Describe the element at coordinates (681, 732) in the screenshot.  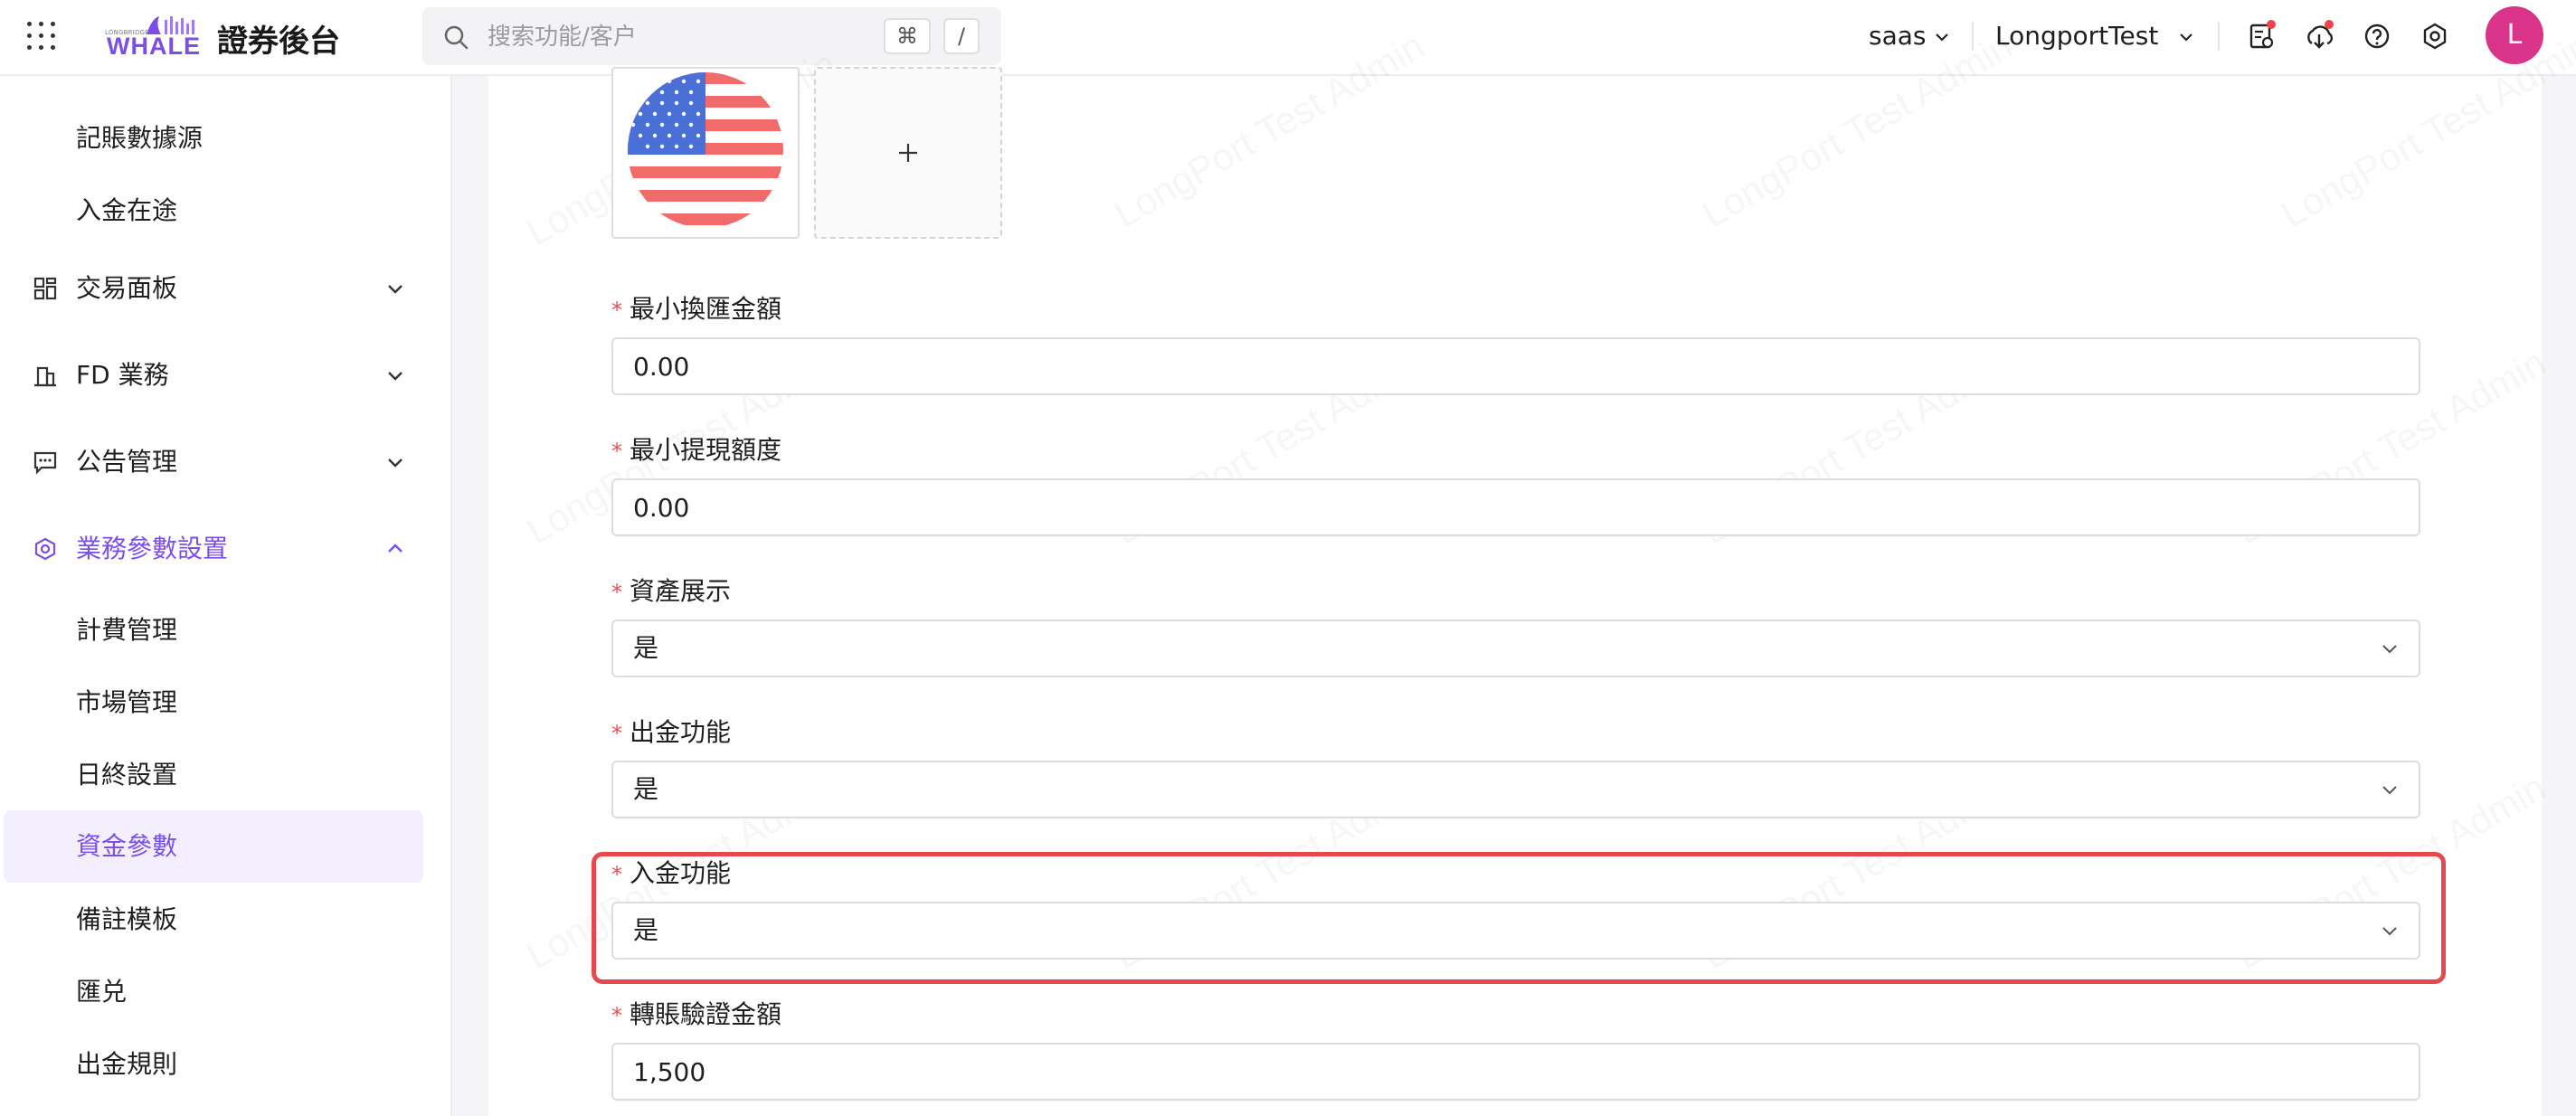
I see `field-label-text: 出金功能` at that location.